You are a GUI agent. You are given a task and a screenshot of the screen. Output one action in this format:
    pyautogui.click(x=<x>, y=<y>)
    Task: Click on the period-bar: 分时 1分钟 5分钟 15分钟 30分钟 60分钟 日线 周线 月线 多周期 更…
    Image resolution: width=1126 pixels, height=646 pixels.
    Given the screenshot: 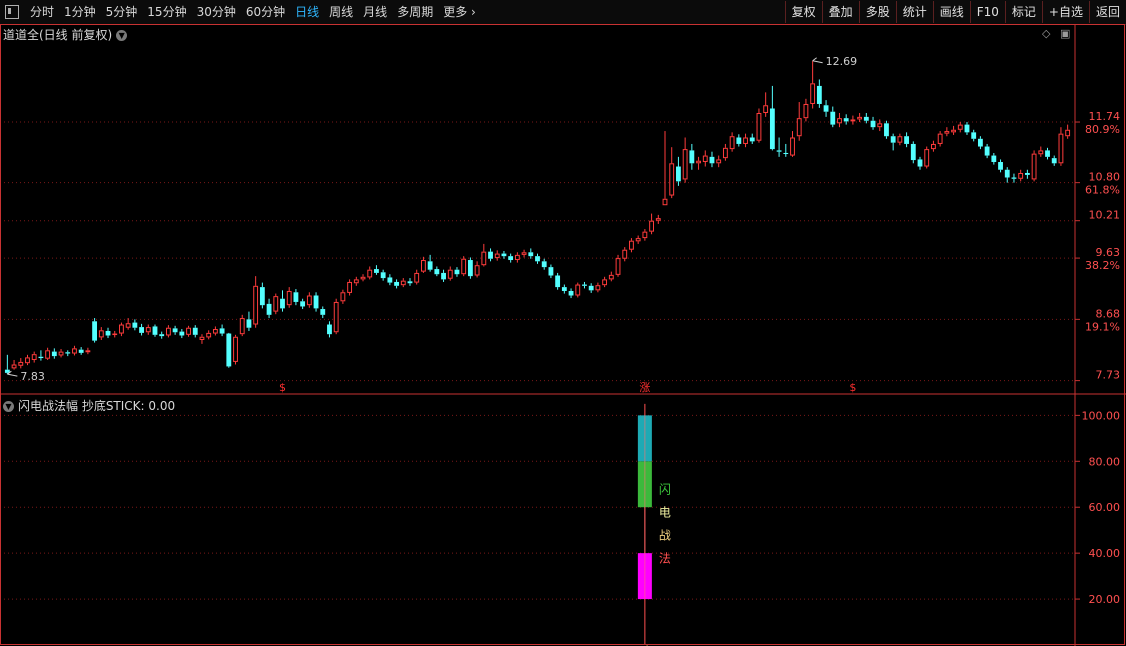 What is the action you would take?
    pyautogui.click(x=240, y=12)
    